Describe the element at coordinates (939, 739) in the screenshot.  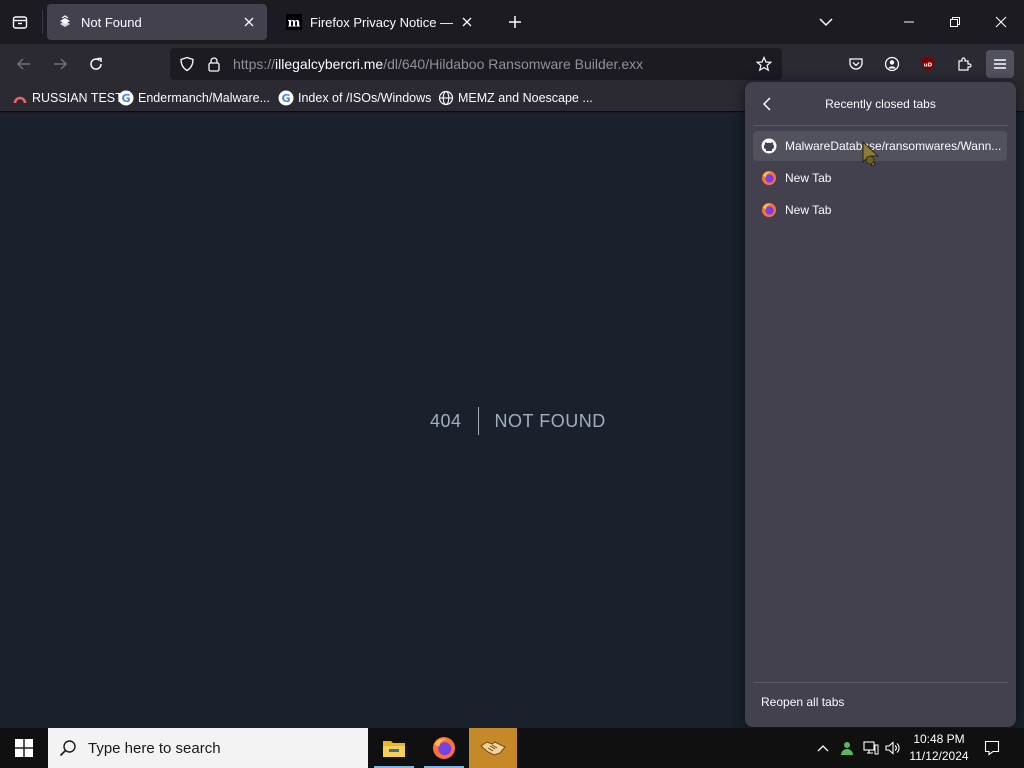
I see `clock-time: 10:48 PM` at that location.